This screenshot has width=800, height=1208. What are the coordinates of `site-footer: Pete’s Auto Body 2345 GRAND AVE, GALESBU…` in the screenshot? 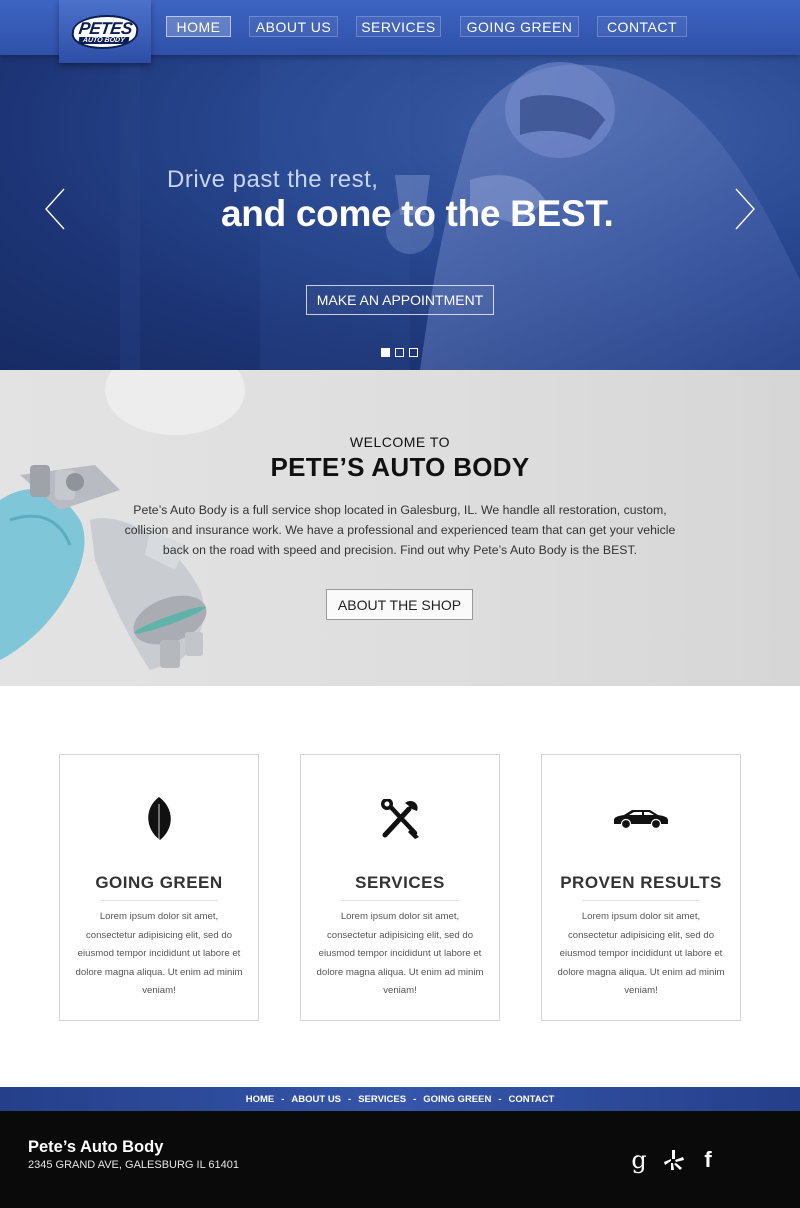 It's located at (400, 1159).